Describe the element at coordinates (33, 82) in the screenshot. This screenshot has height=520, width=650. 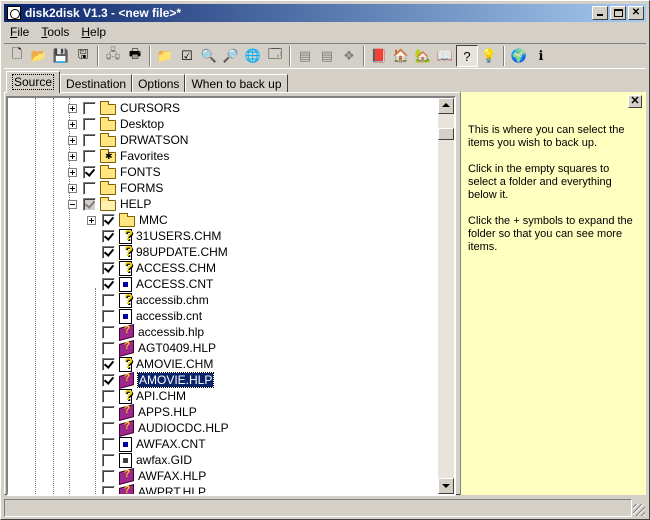
I see `tab-source: Source` at that location.